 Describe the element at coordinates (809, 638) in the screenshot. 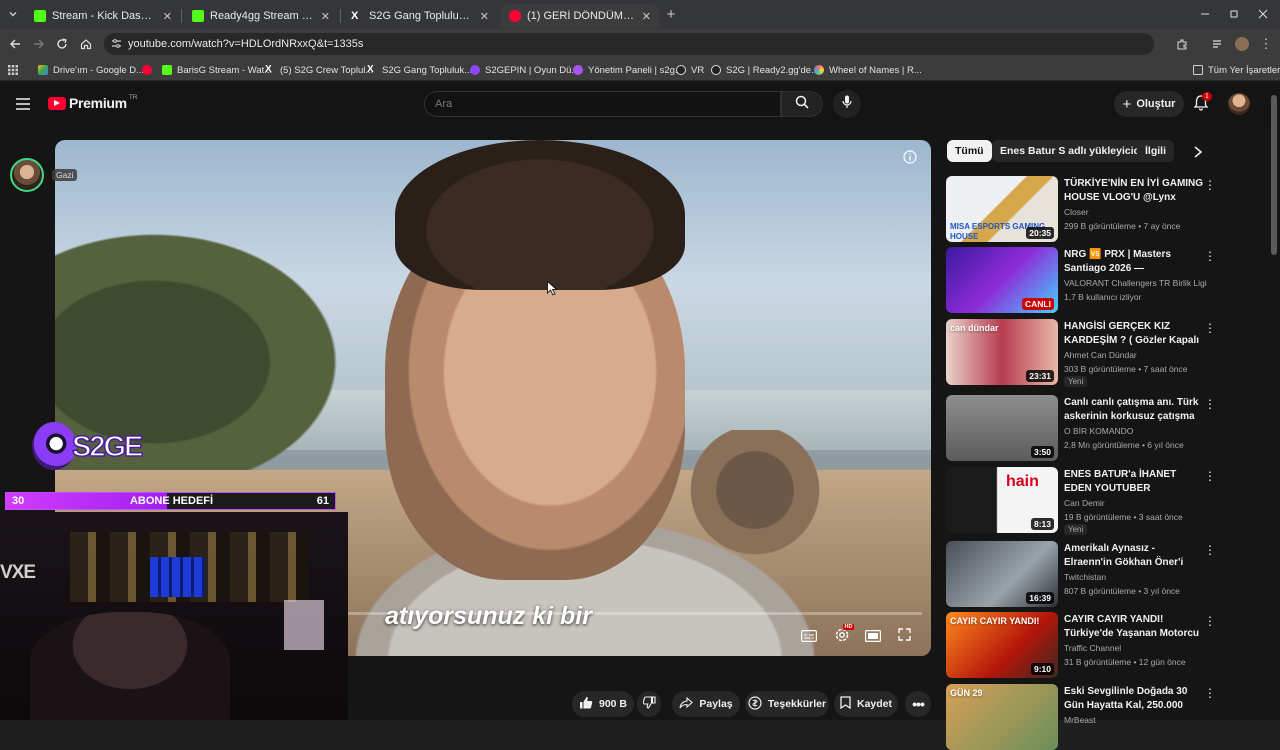

I see `subtitles-icon` at that location.